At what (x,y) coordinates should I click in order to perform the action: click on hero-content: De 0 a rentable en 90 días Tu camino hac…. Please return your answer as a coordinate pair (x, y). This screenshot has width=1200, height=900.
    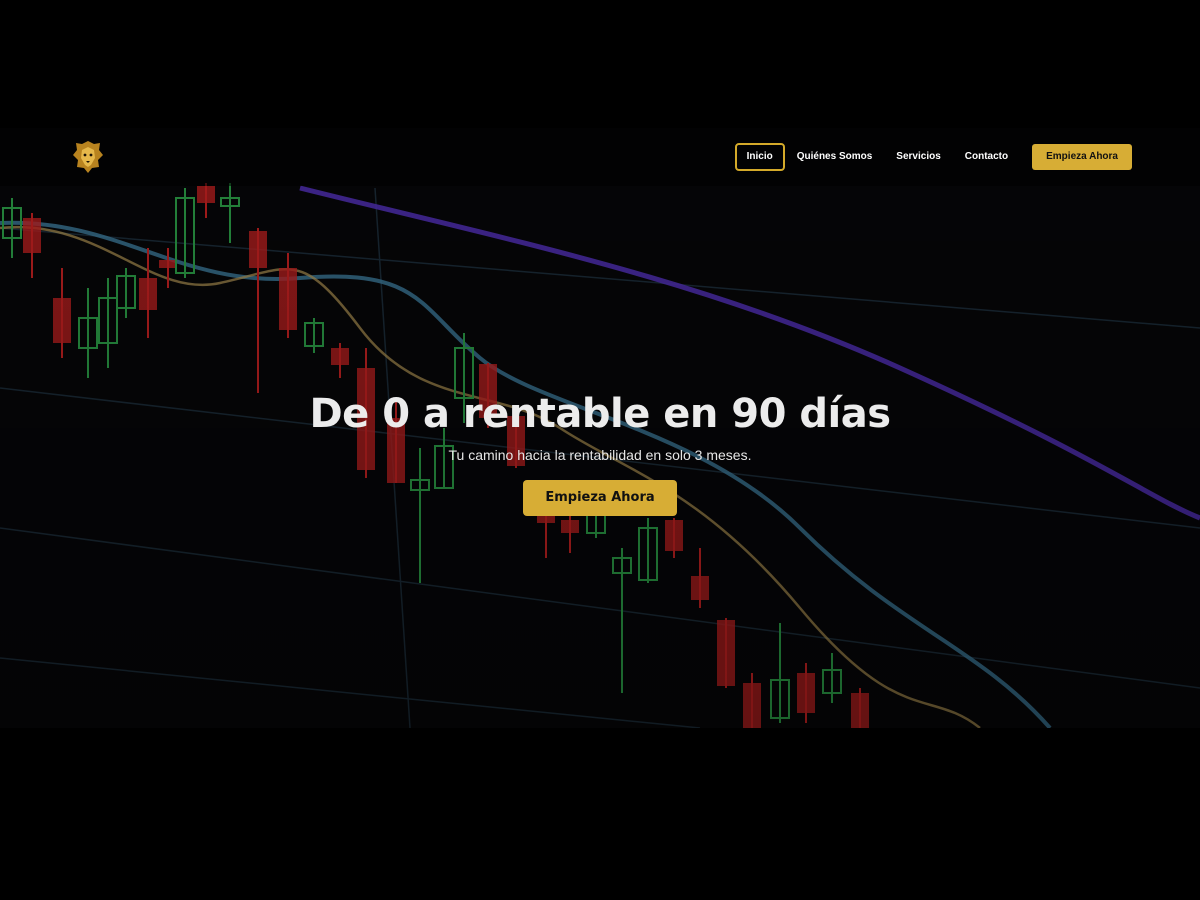
    Looking at the image, I should click on (600, 451).